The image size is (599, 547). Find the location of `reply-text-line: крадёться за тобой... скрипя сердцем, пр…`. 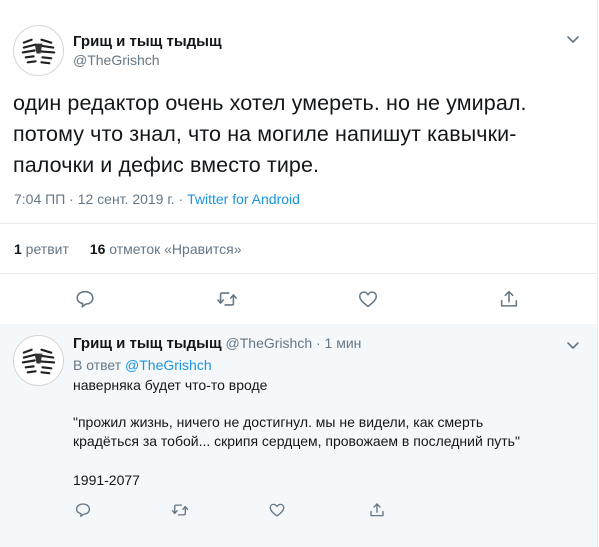

reply-text-line: крадёться за тобой... скрипя сердцем, пр… is located at coordinates (296, 441).